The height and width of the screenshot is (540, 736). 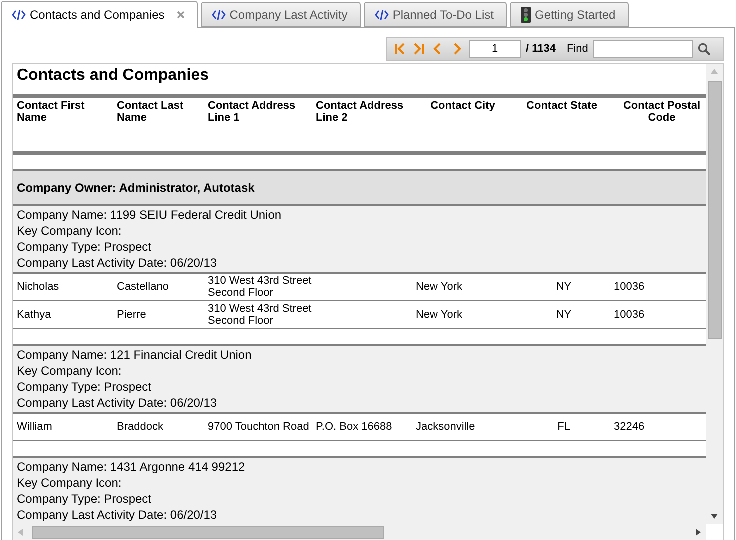 What do you see at coordinates (131, 467) in the screenshot?
I see `company-detail: Company Name: 1431 Argonne 414 99212` at bounding box center [131, 467].